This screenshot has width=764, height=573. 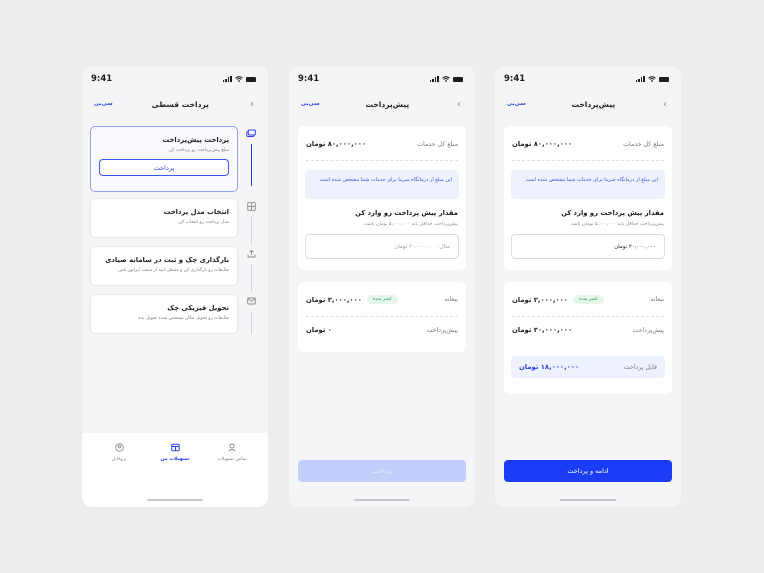 What do you see at coordinates (167, 260) in the screenshot?
I see `step-title: بارگذاری چک و ثبت در سامانه صیادی` at bounding box center [167, 260].